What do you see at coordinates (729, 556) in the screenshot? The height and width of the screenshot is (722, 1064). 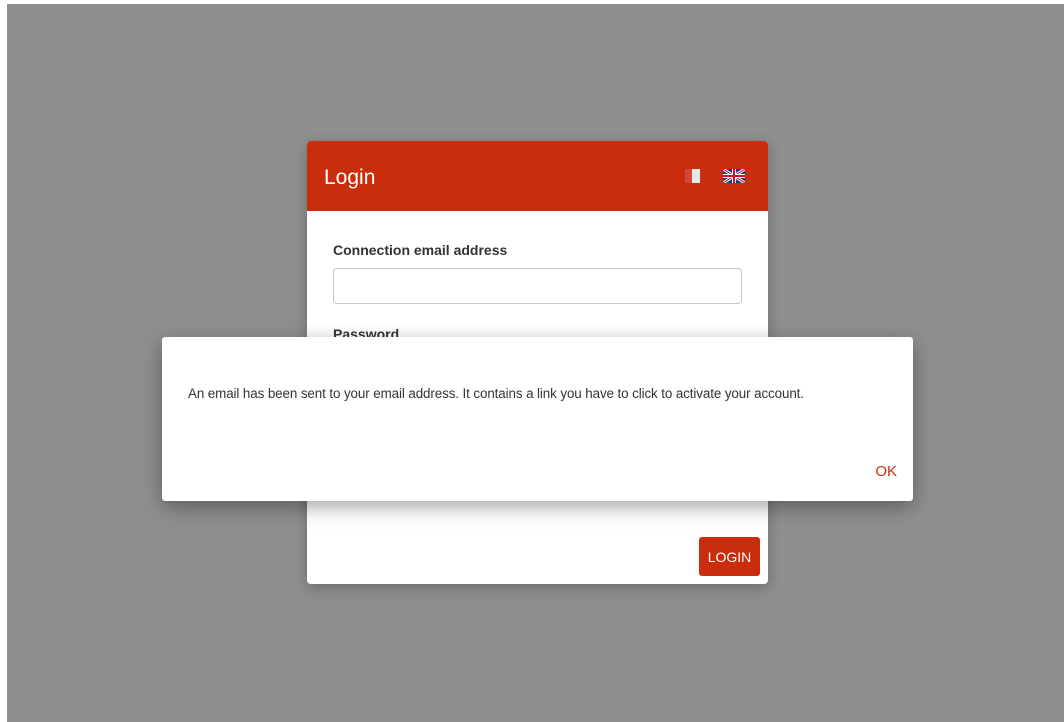 I see `login-button: LOGIN` at bounding box center [729, 556].